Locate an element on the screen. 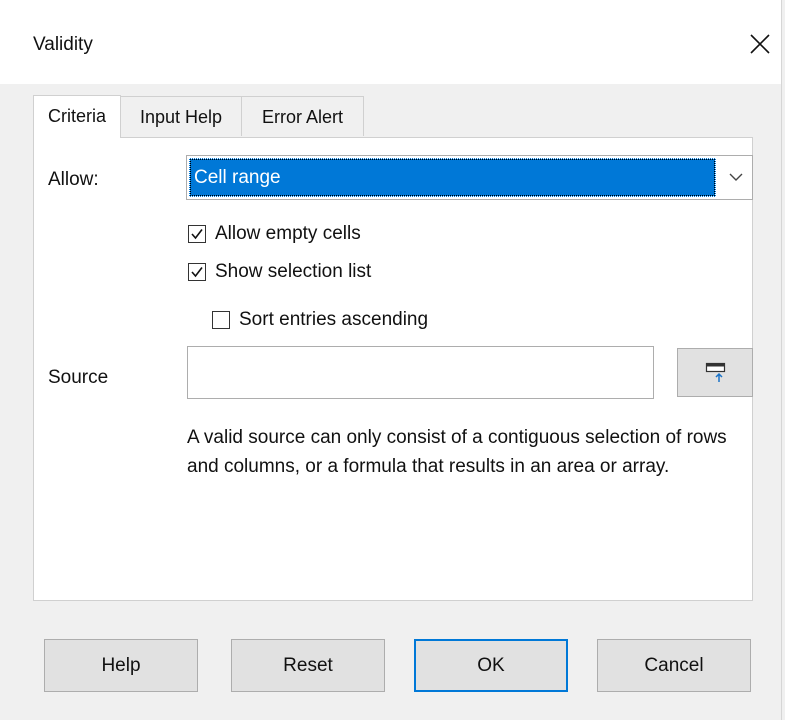 Image resolution: width=785 pixels, height=720 pixels. close-button is located at coordinates (760, 44).